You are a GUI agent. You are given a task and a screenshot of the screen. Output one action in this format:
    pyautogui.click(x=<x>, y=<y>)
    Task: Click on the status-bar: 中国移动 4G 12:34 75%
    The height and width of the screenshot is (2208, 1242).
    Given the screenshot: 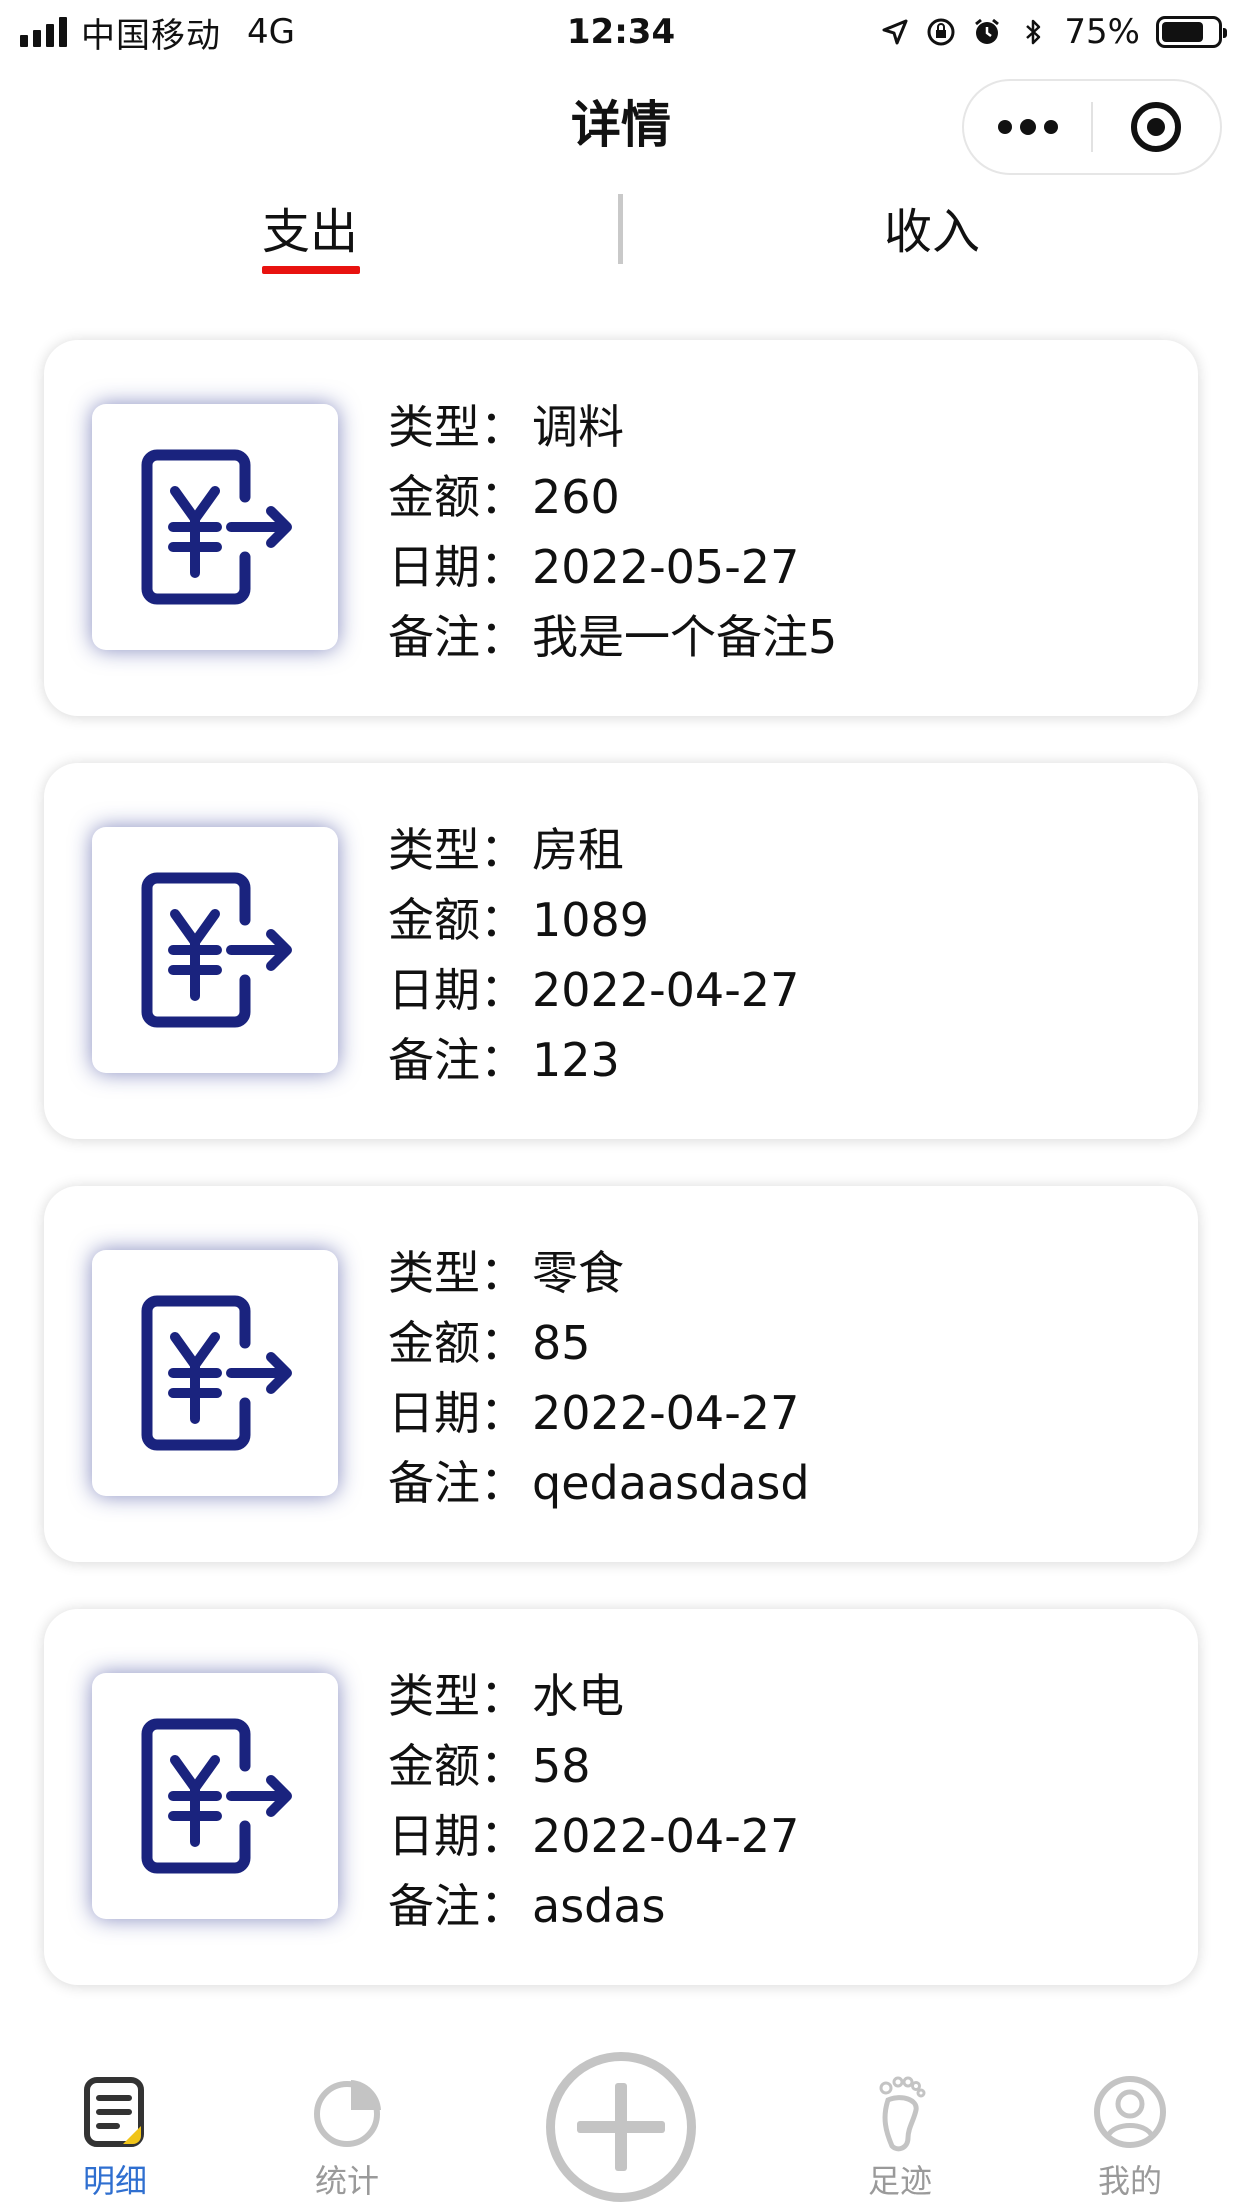 What is the action you would take?
    pyautogui.click(x=621, y=31)
    